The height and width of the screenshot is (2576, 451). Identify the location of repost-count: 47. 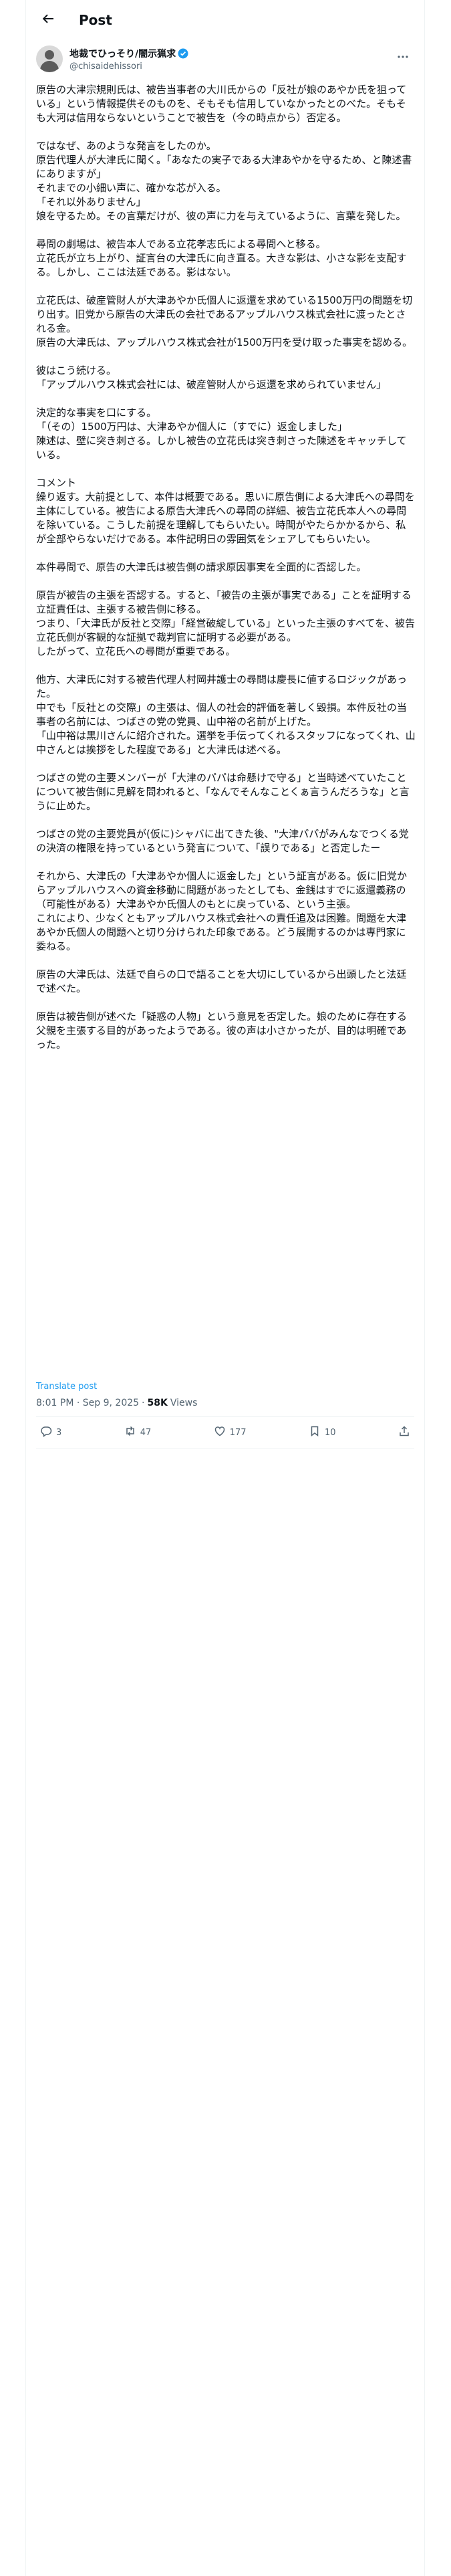
(146, 1432).